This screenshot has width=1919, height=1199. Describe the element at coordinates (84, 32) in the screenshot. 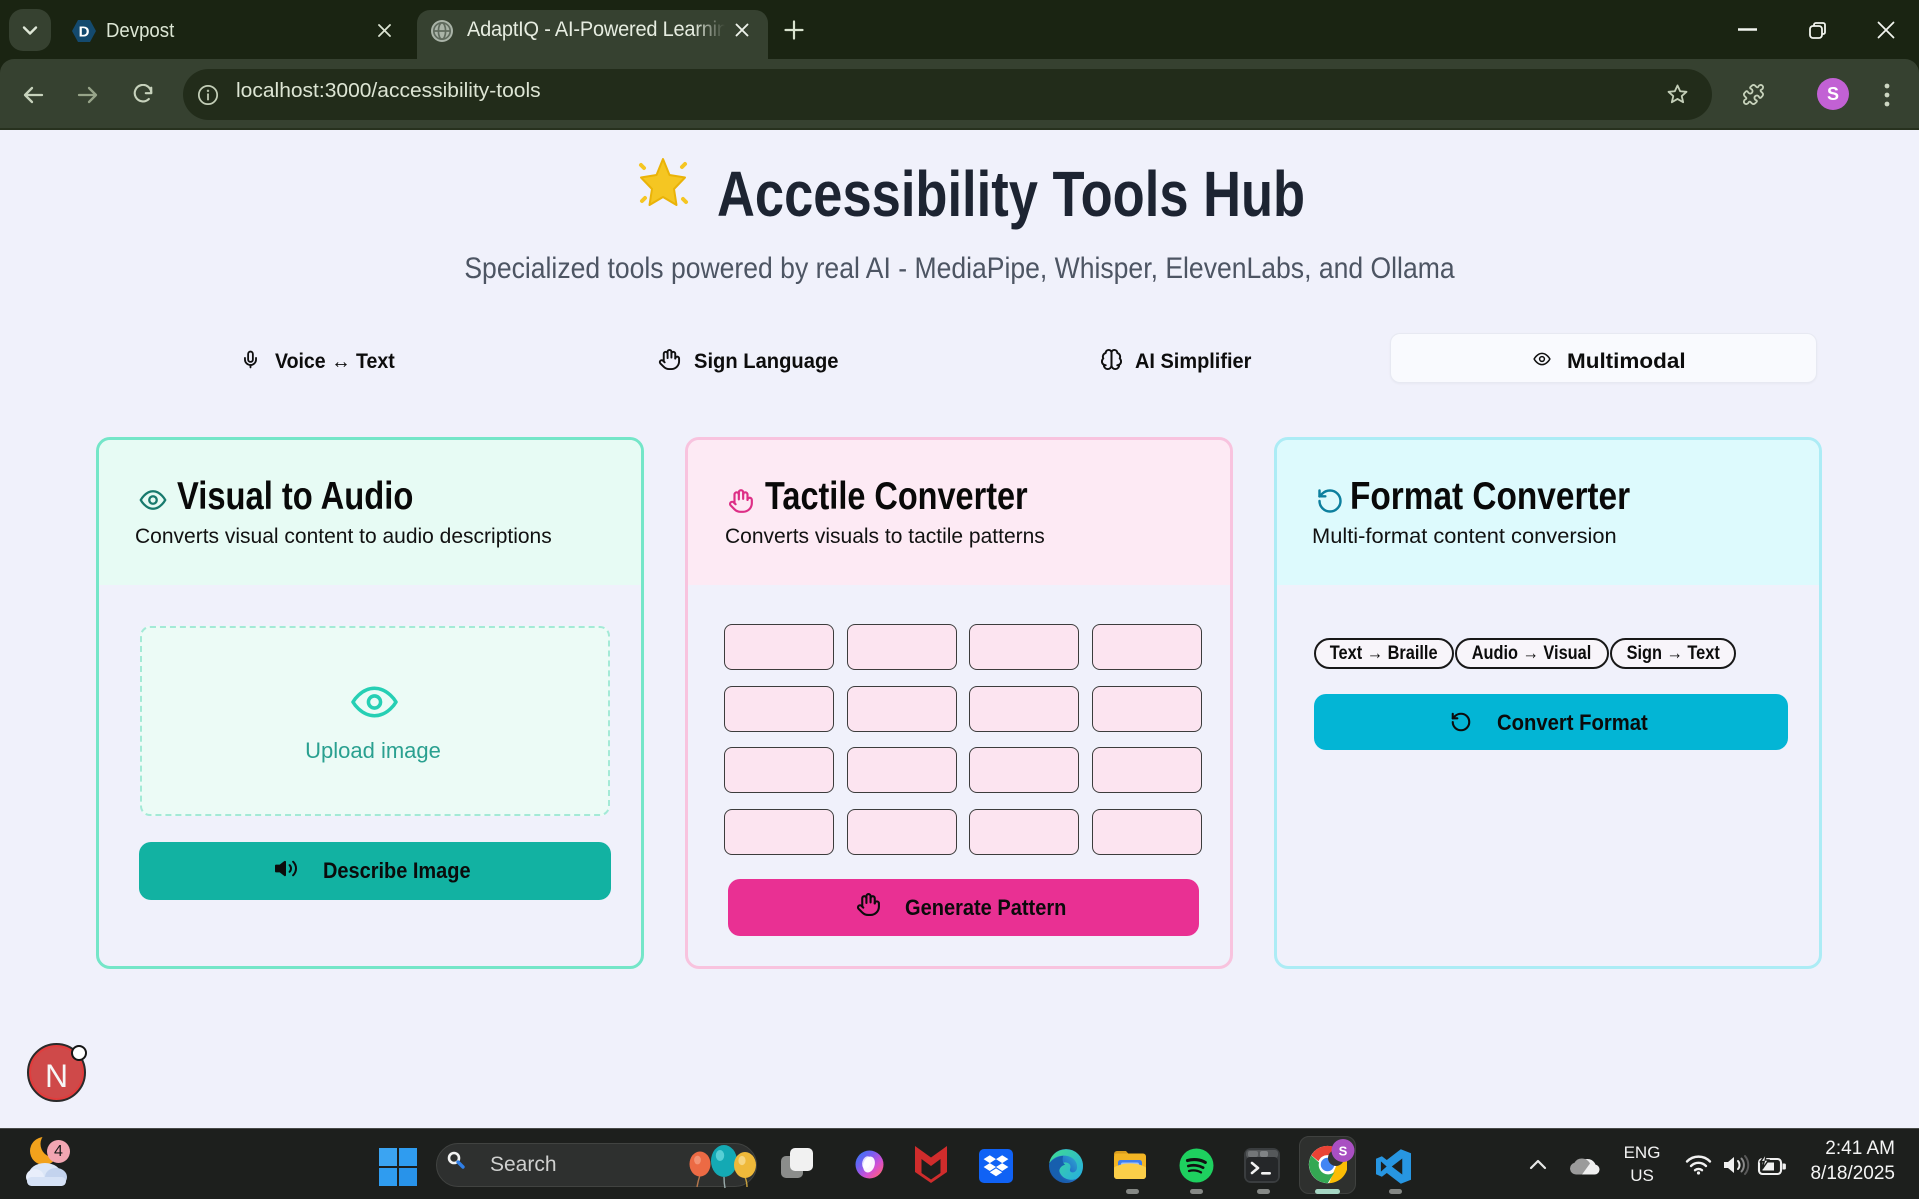

I see `svg-text: D` at that location.